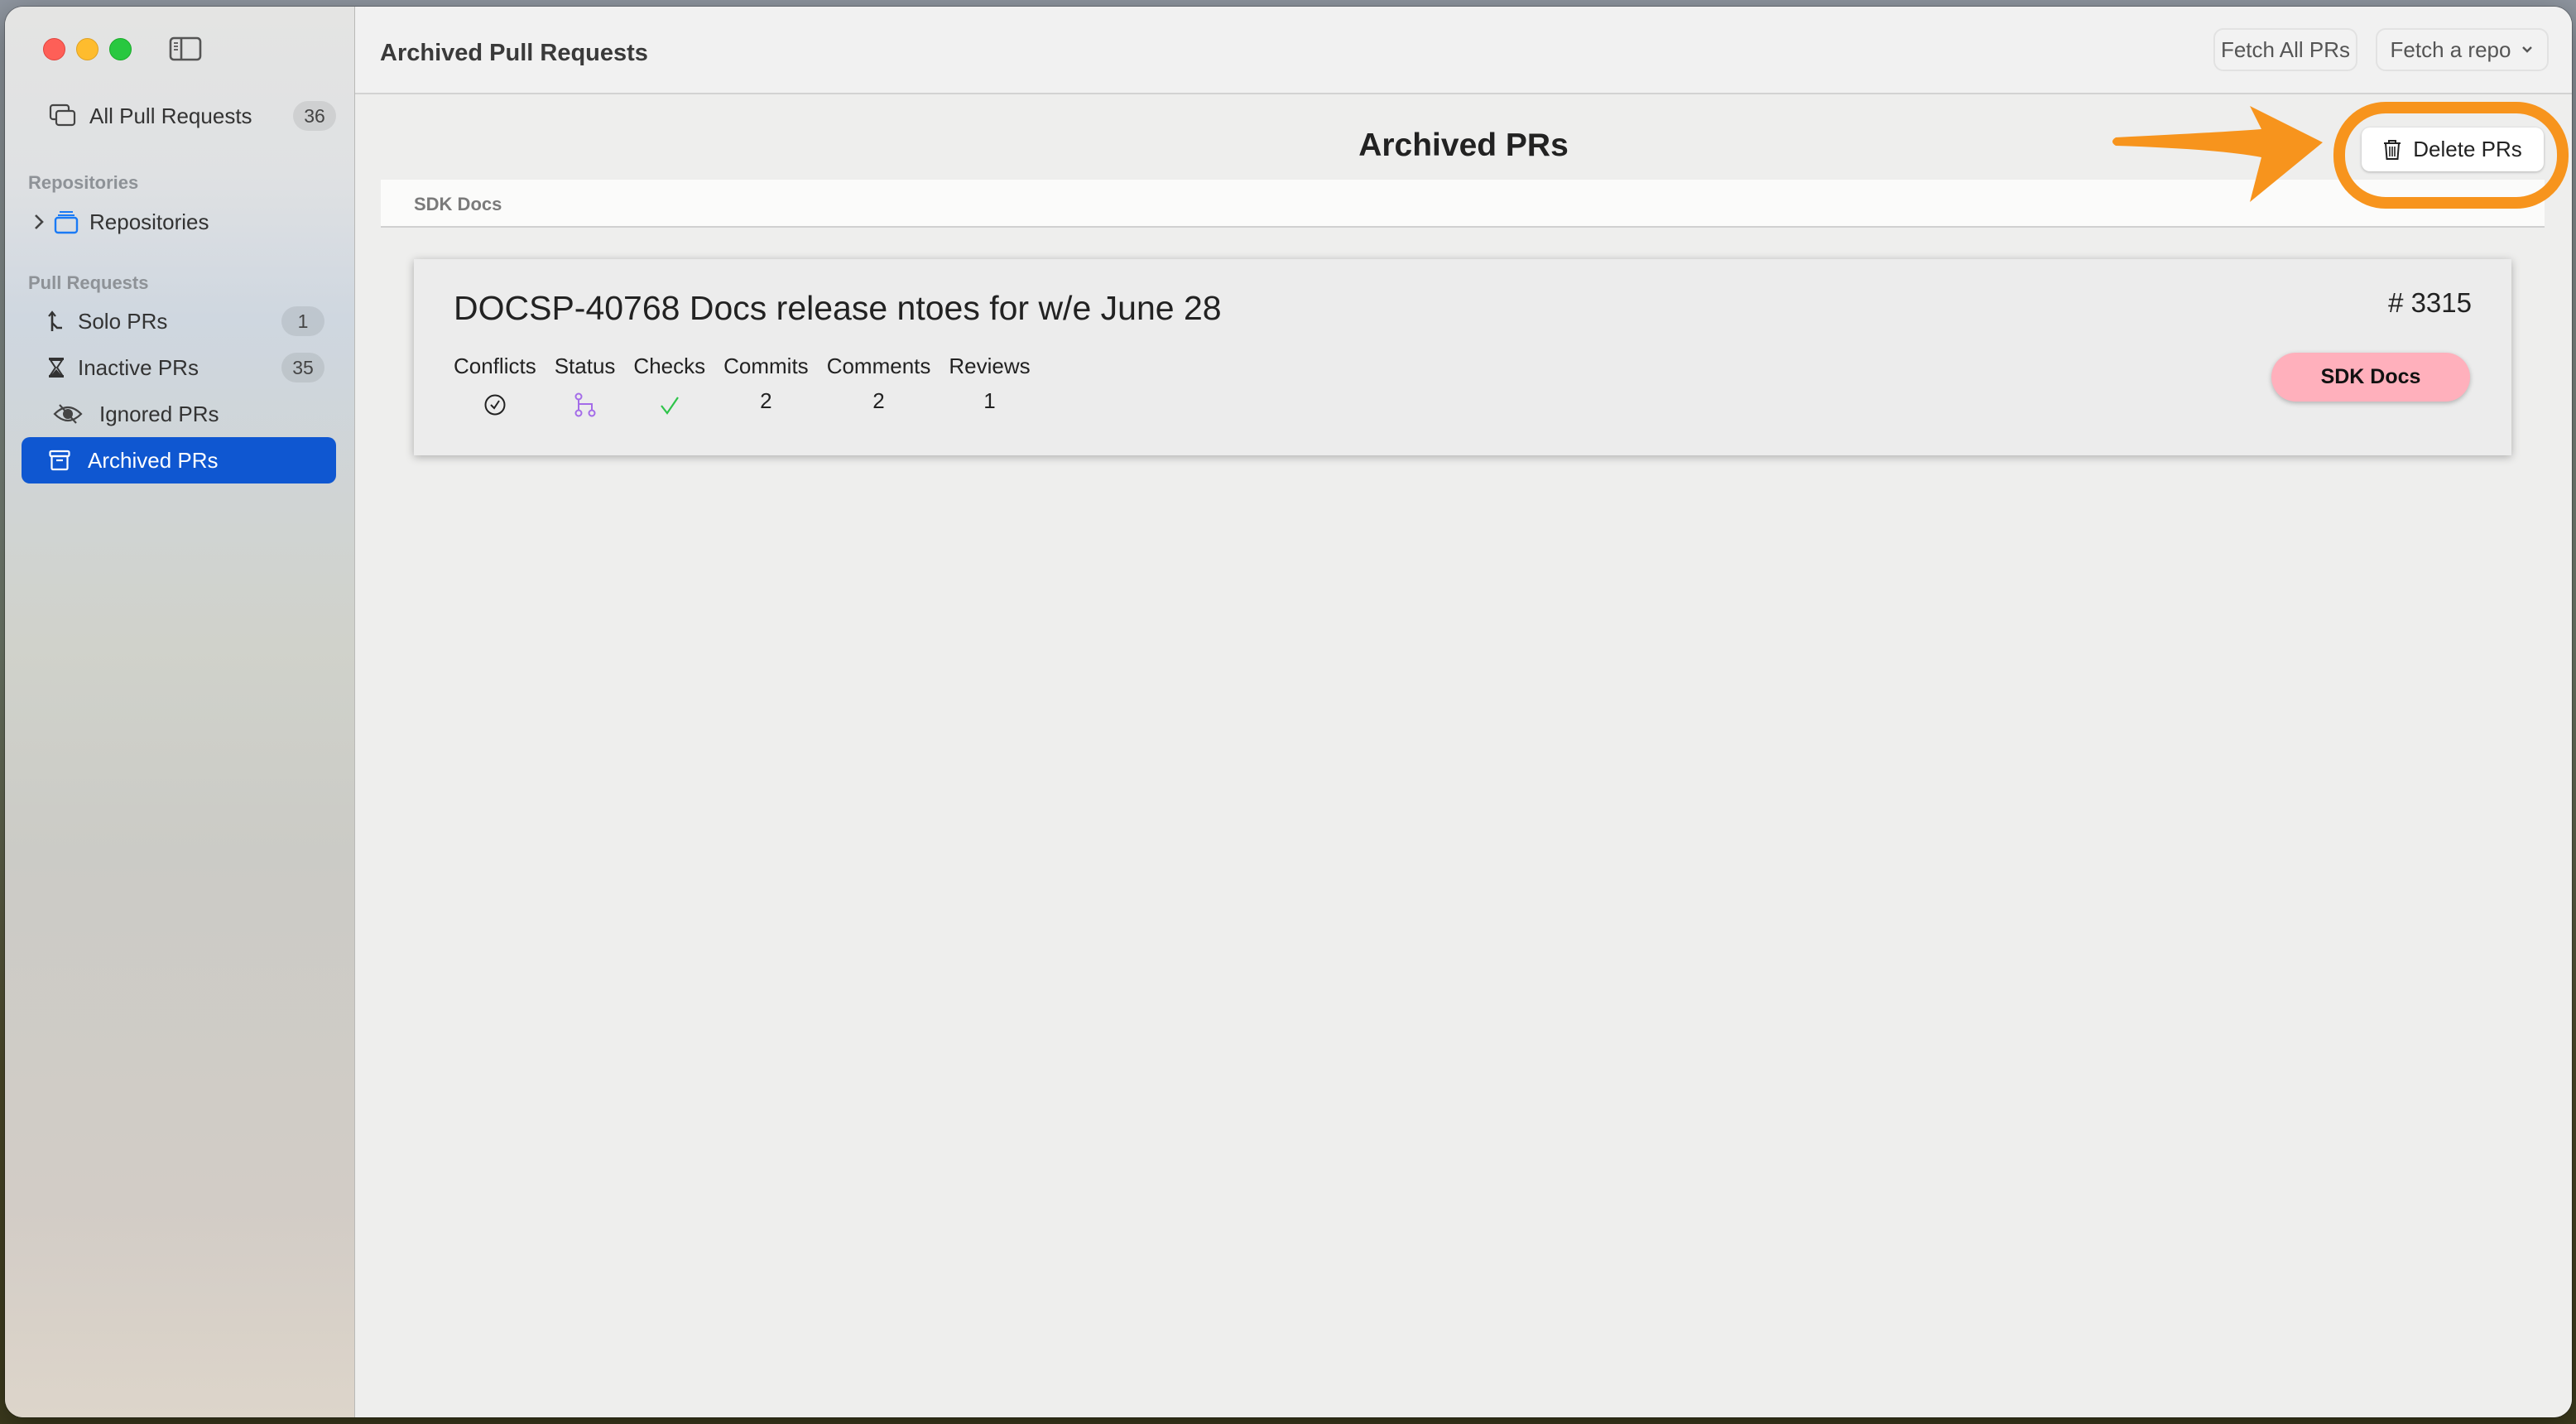 Image resolution: width=2576 pixels, height=1424 pixels. I want to click on sidebar-item-ignored-prs: Ignored PRs, so click(179, 414).